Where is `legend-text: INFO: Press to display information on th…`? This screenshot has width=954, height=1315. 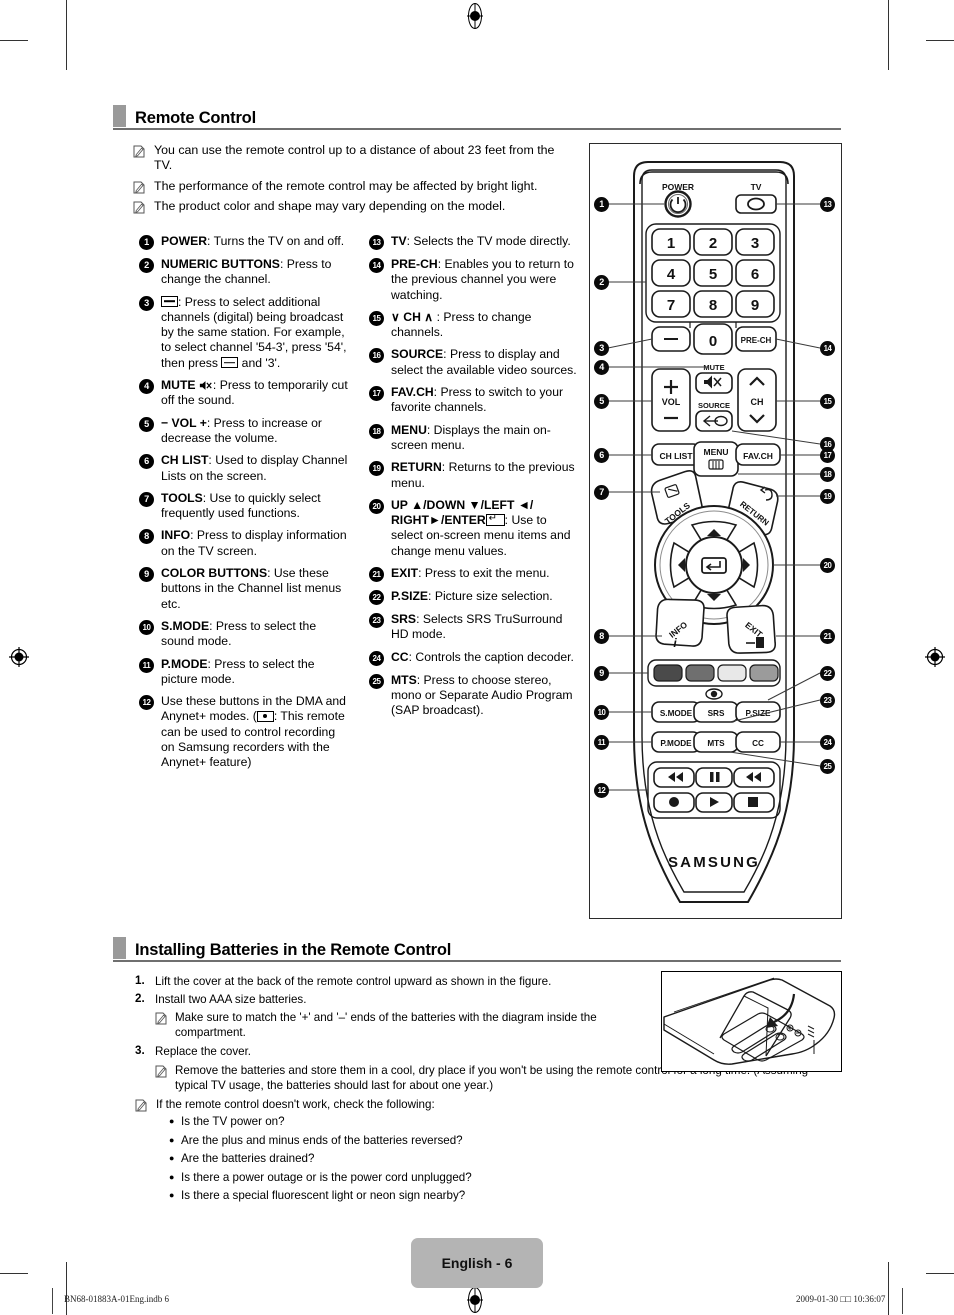
legend-text: INFO: Press to display information on th… is located at coordinates (254, 543).